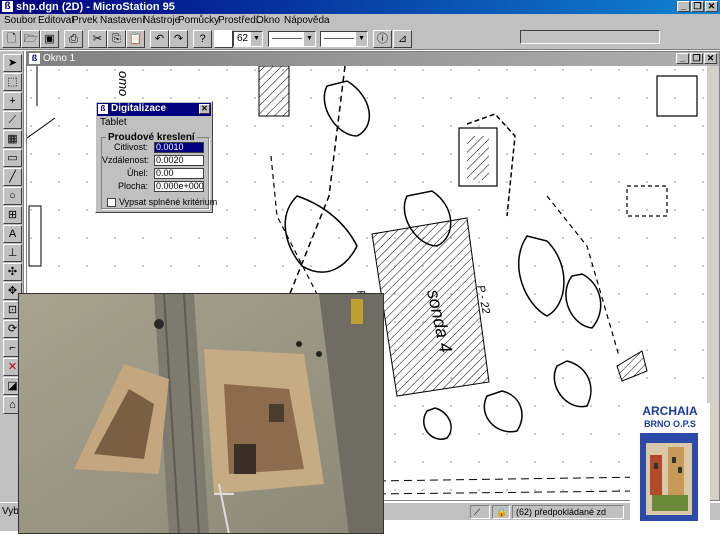 This screenshot has width=720, height=540. I want to click on new-file-icon: 🗋, so click(11, 39).